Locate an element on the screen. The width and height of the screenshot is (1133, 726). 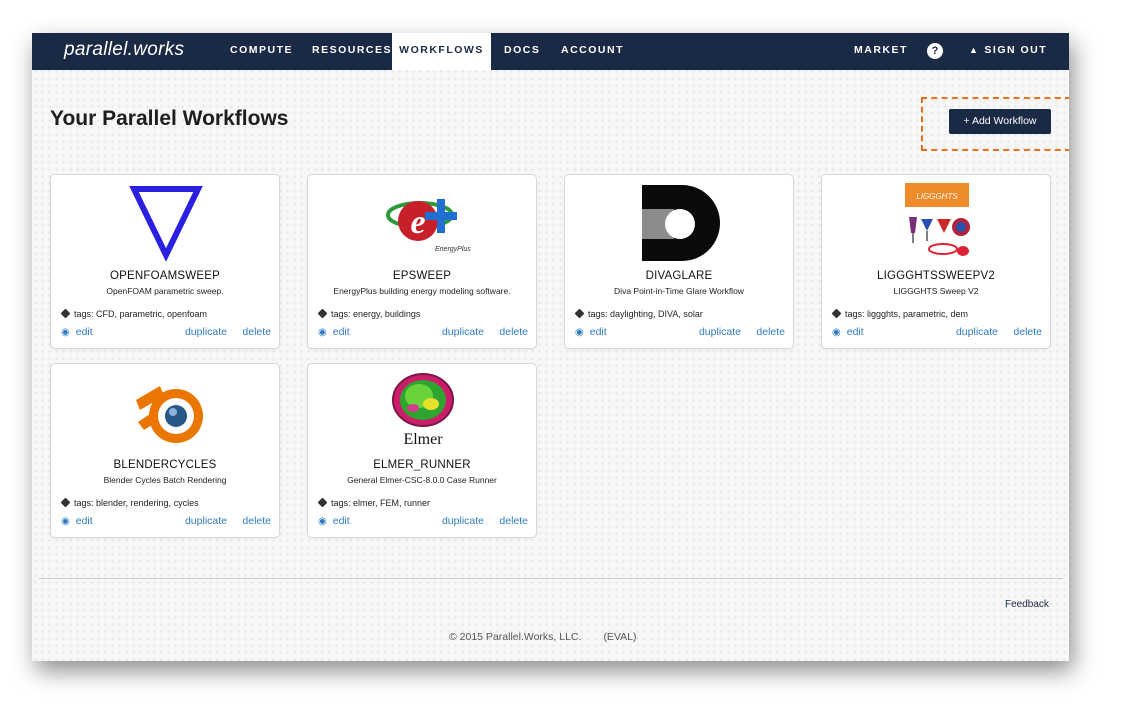
workflow-name: EPSWEEP is located at coordinates (422, 276).